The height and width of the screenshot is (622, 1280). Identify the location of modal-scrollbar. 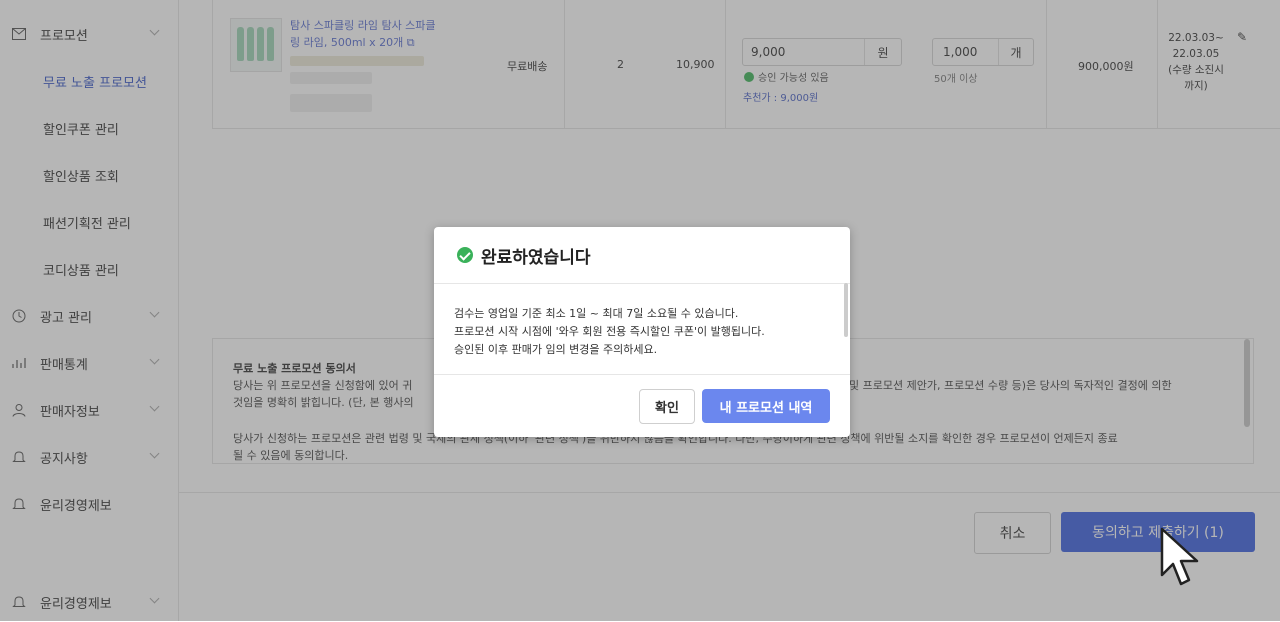
(846, 310).